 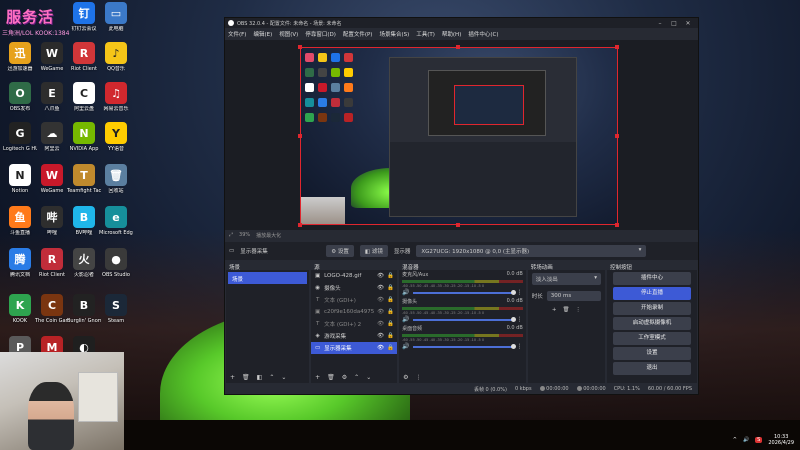 I want to click on menu-item: 帮助(H), so click(x=451, y=34).